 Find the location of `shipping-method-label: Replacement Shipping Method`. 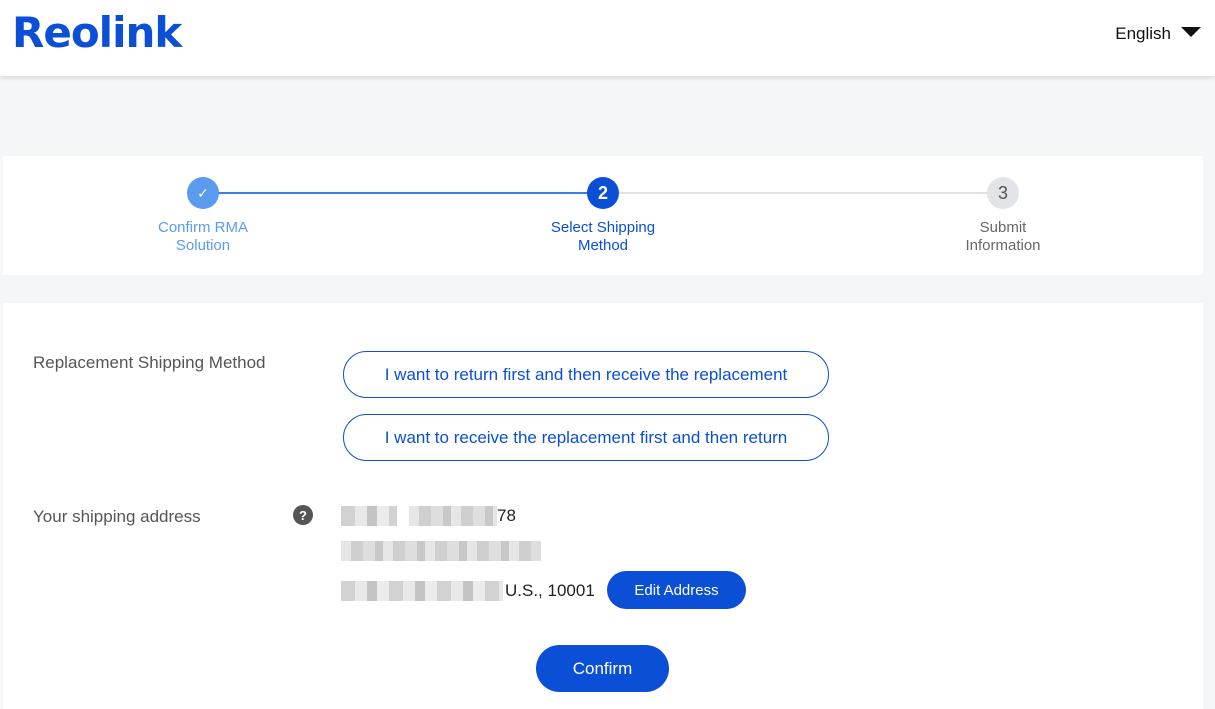

shipping-method-label: Replacement Shipping Method is located at coordinates (149, 362).